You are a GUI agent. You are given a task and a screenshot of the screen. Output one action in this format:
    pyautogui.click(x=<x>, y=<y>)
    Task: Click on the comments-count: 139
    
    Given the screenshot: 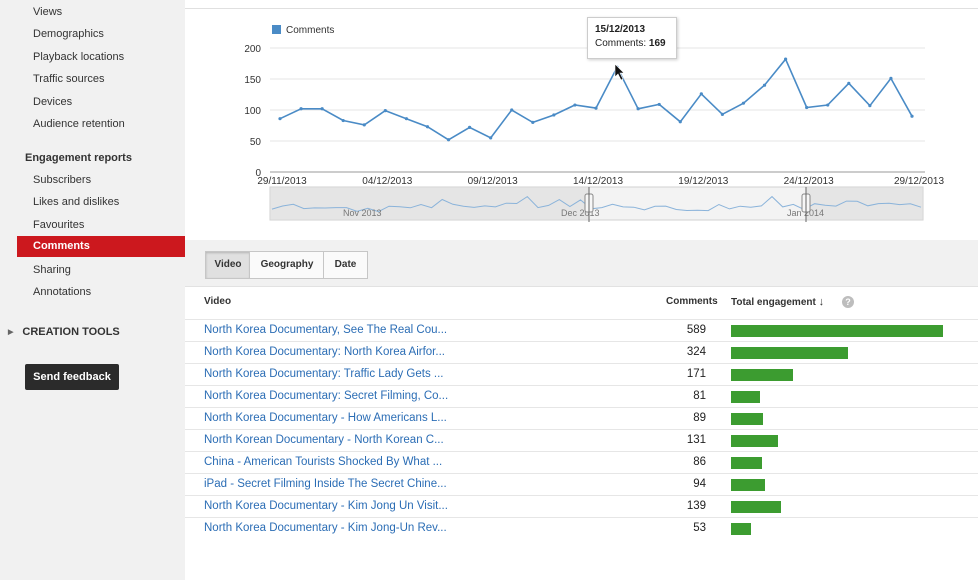 What is the action you would take?
    pyautogui.click(x=696, y=506)
    